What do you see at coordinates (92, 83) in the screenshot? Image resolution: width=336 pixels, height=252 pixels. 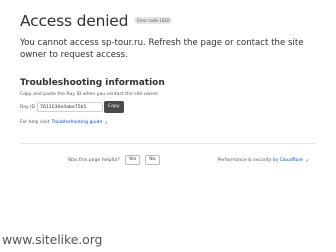 I see `troubleshooting-title: Troubleshooting information` at bounding box center [92, 83].